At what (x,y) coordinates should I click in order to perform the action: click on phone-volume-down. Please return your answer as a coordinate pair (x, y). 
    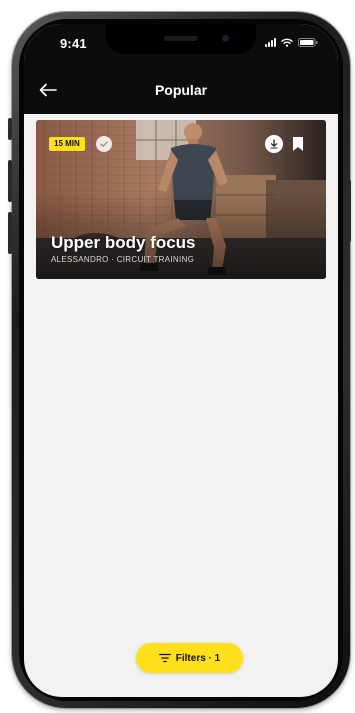
    Looking at the image, I should click on (10, 233).